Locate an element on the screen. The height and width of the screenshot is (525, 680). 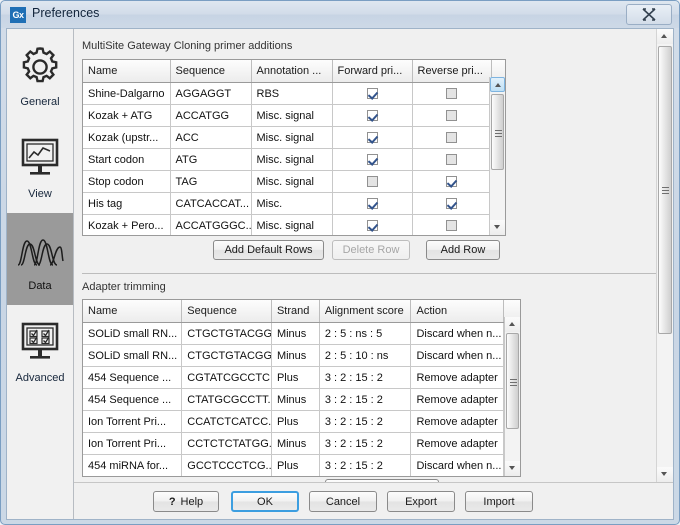
cell-sequence: ATG is located at coordinates (211, 159).